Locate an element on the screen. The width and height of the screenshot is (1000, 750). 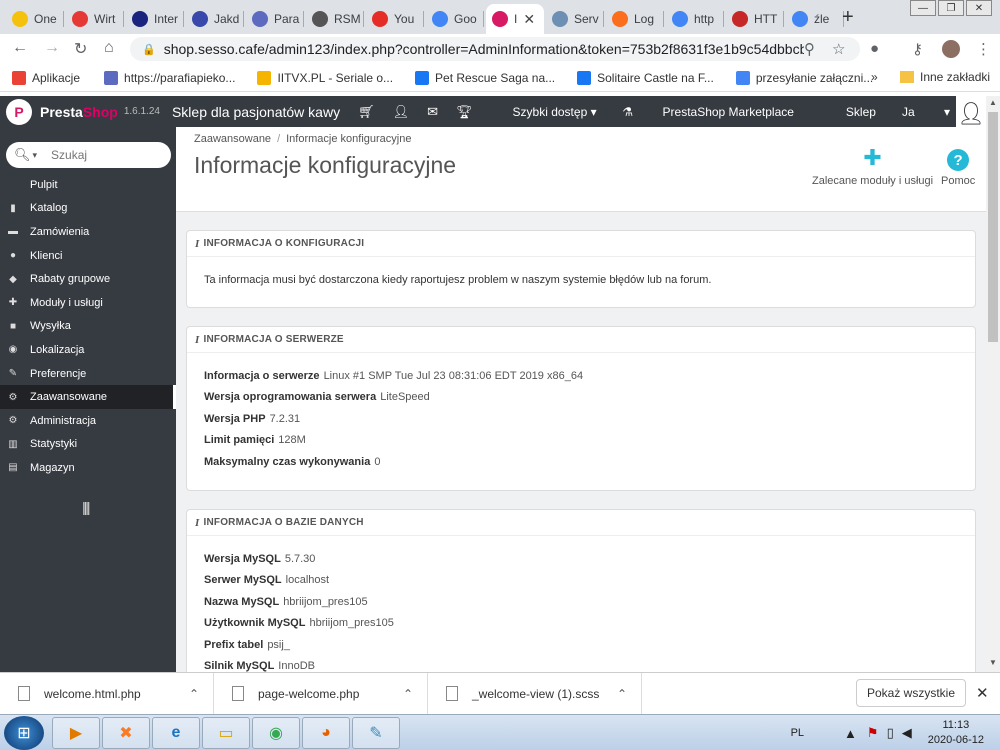
sidebar-item-rabaty-grupowe: ◆ Rabaty grupowe is located at coordinates (88, 279).